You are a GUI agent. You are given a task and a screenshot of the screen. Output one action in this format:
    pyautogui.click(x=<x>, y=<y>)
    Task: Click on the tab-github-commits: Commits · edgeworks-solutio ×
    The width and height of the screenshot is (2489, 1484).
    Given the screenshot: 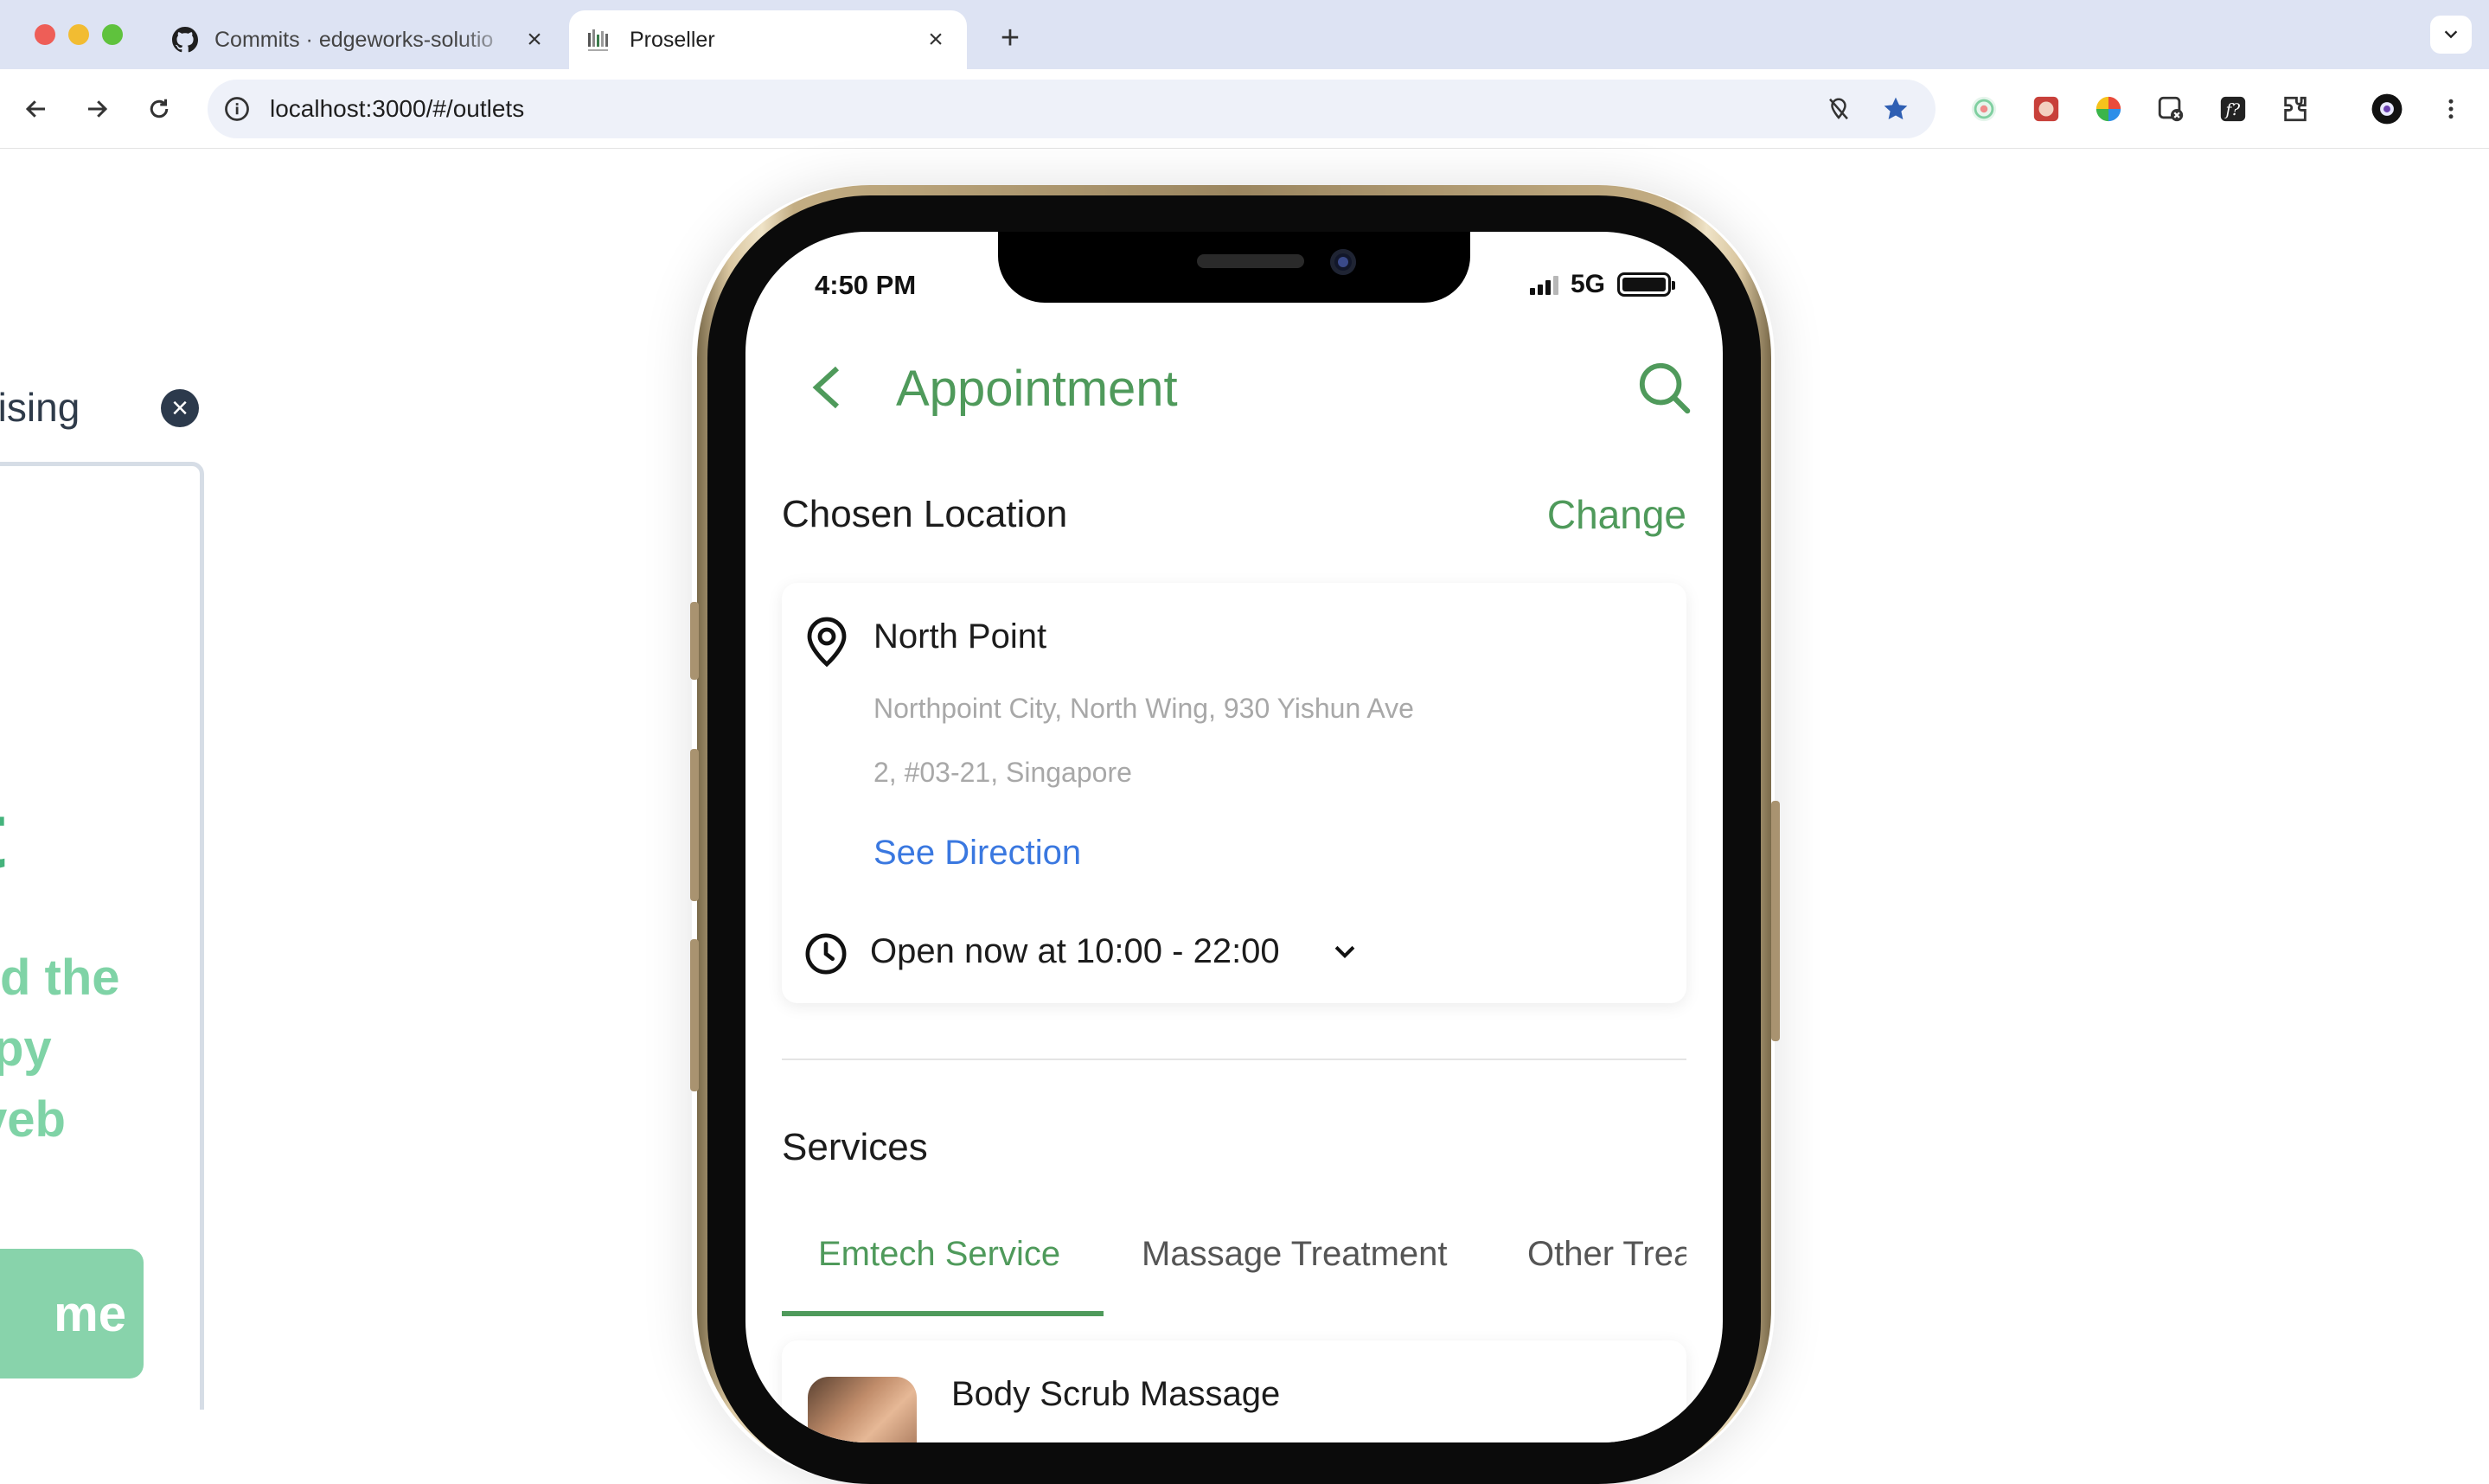 What is the action you would take?
    pyautogui.click(x=360, y=40)
    